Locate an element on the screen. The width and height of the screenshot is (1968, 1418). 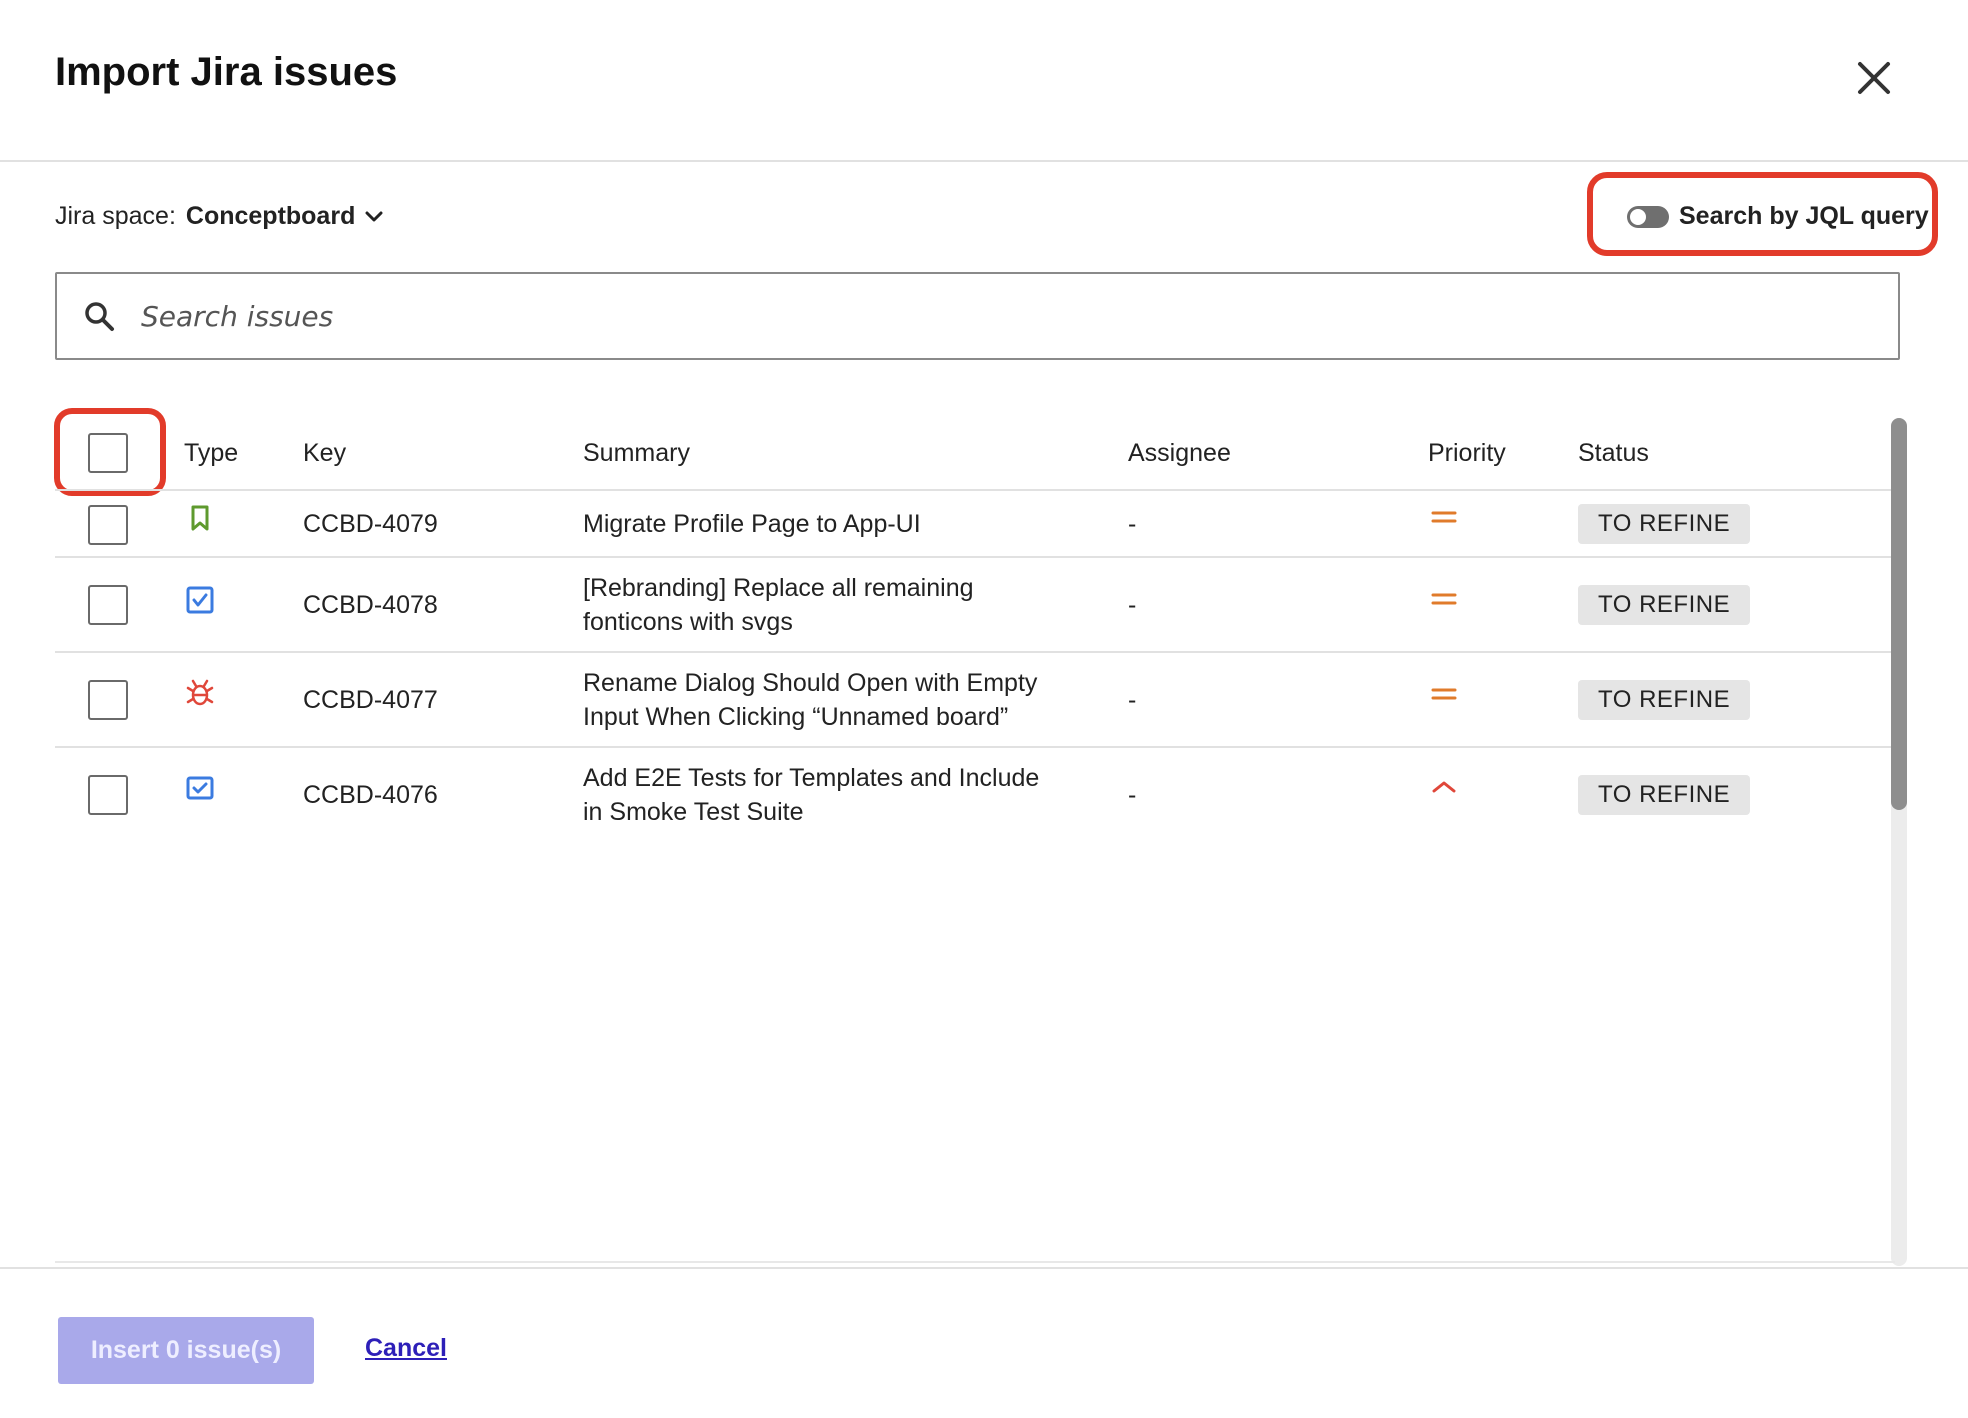
issue-summary-line: Rename Dialog Should Open with Empty is located at coordinates (810, 683).